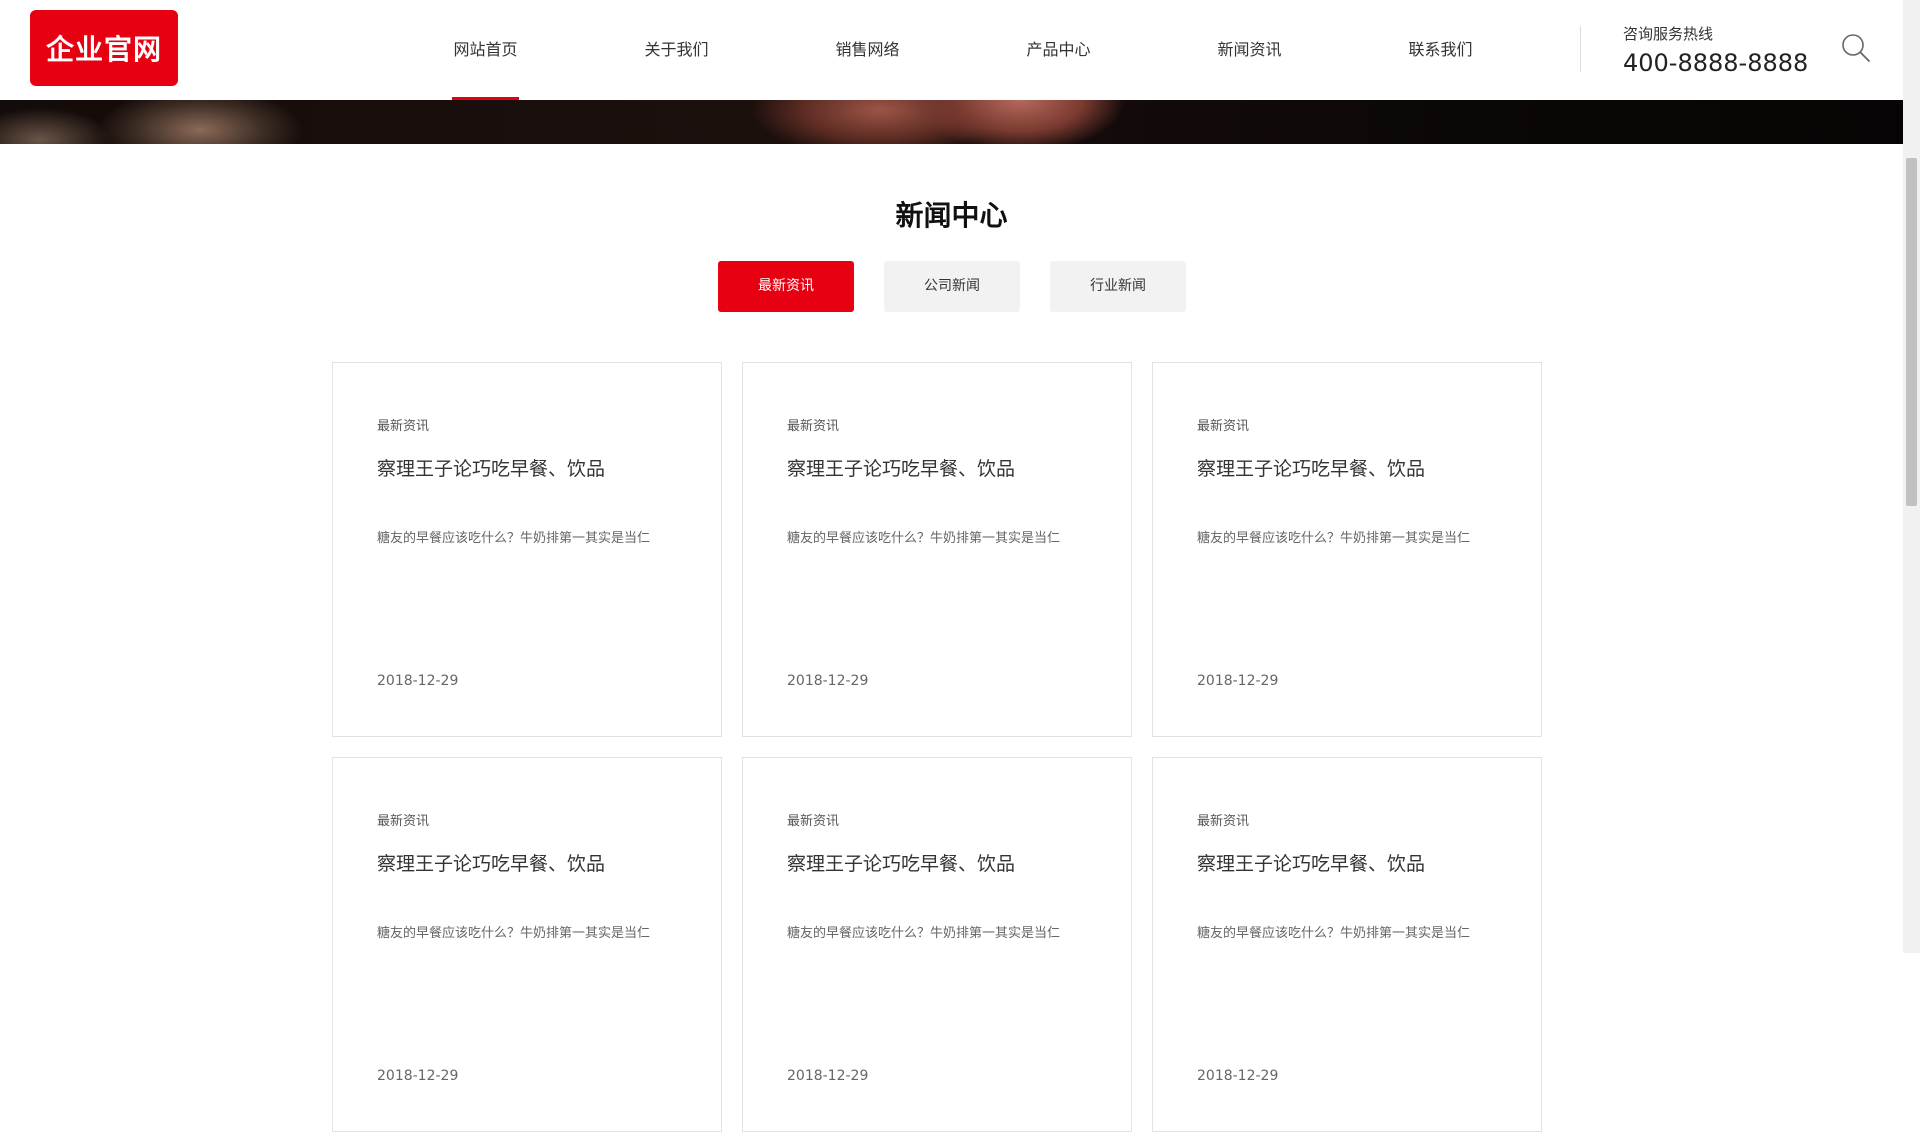 The width and height of the screenshot is (1920, 1132). Describe the element at coordinates (951, 122) in the screenshot. I see `banner-image` at that location.